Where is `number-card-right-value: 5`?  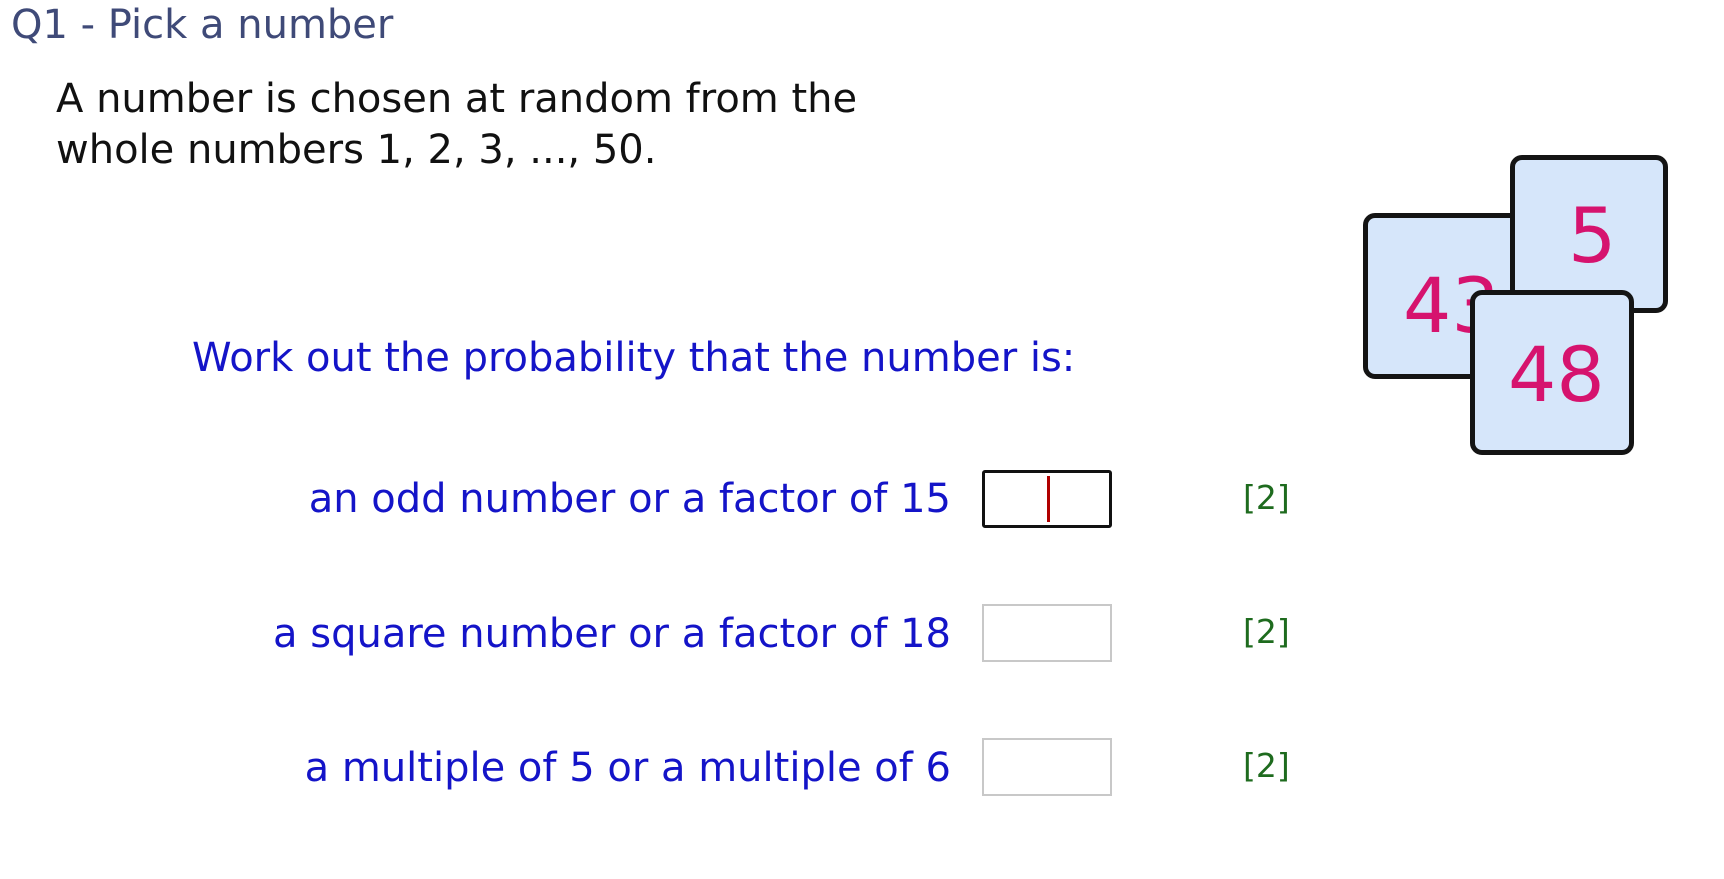 number-card-right-value: 5 is located at coordinates (1592, 235).